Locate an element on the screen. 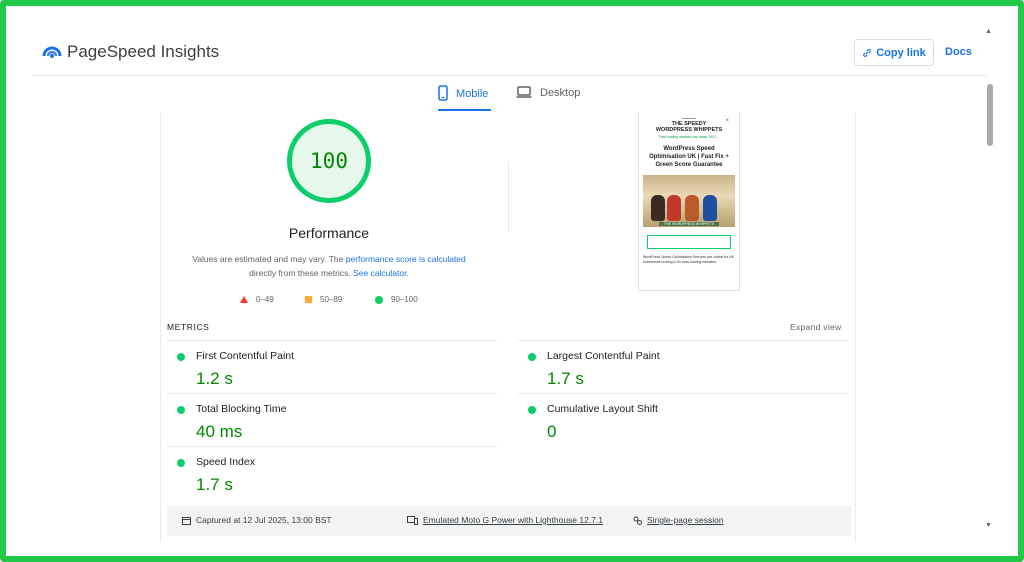 The height and width of the screenshot is (562, 1024). note-text-2: directly from these metrics. is located at coordinates (301, 273).